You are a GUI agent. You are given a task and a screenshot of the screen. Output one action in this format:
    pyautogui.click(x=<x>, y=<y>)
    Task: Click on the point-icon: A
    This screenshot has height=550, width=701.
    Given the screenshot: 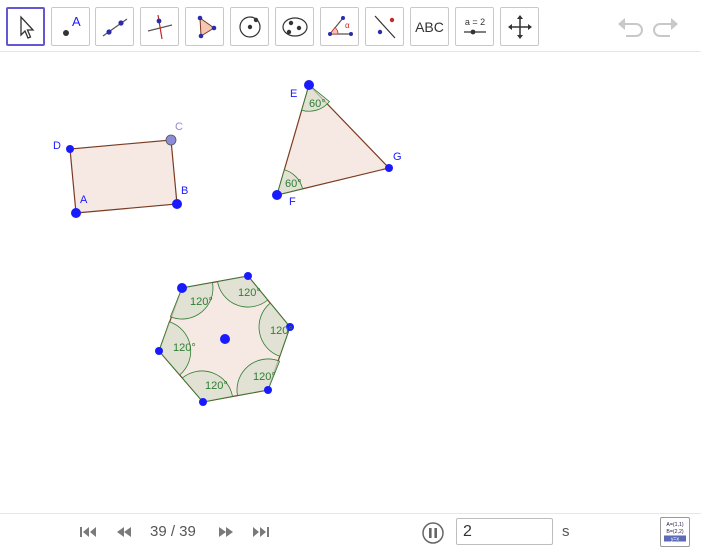 What is the action you would take?
    pyautogui.click(x=71, y=25)
    